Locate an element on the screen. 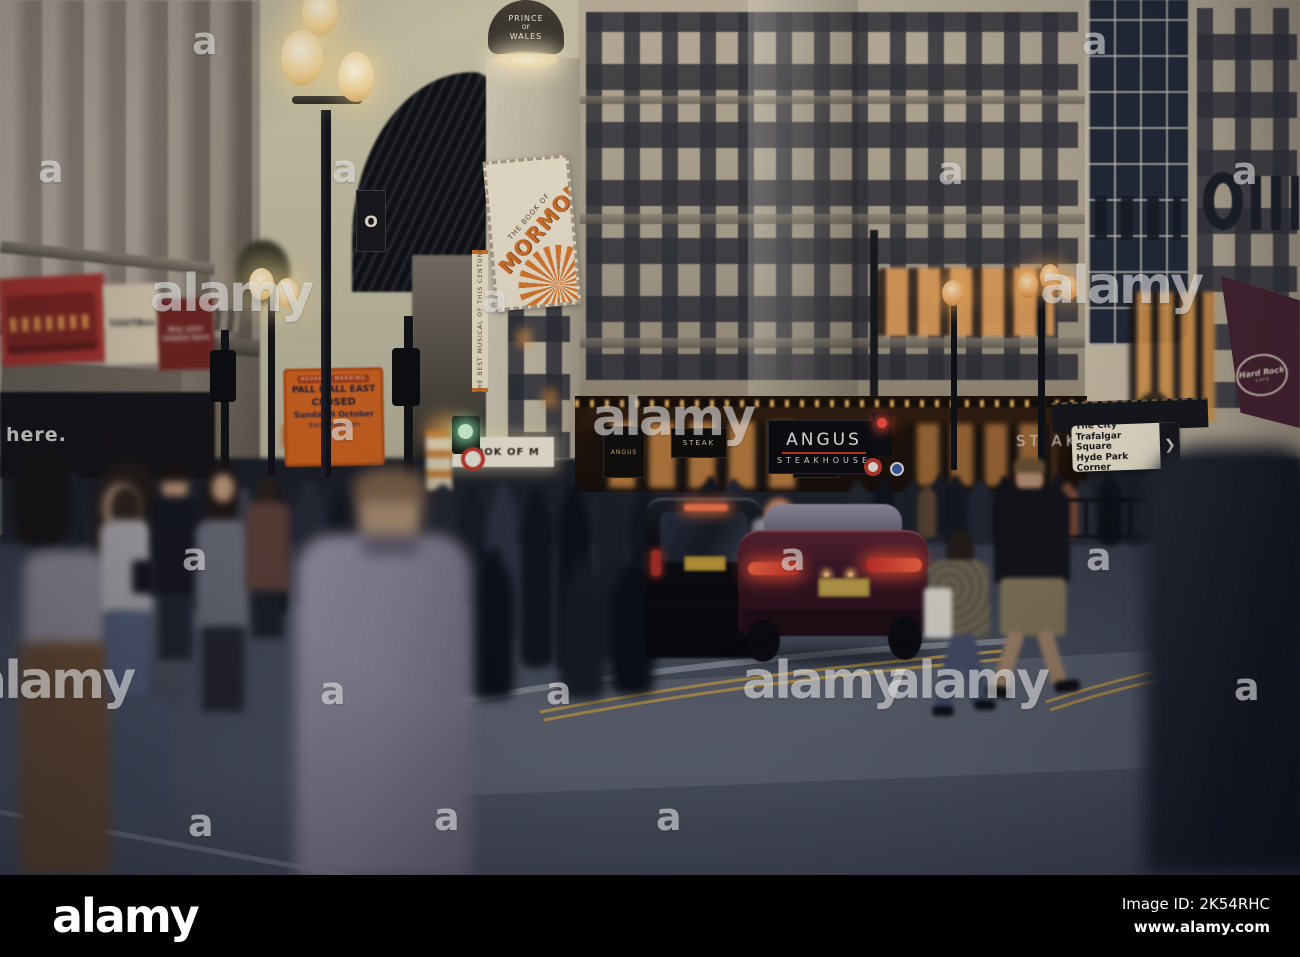 The width and height of the screenshot is (1300, 957). alamy-logo: alamy is located at coordinates (126, 916).